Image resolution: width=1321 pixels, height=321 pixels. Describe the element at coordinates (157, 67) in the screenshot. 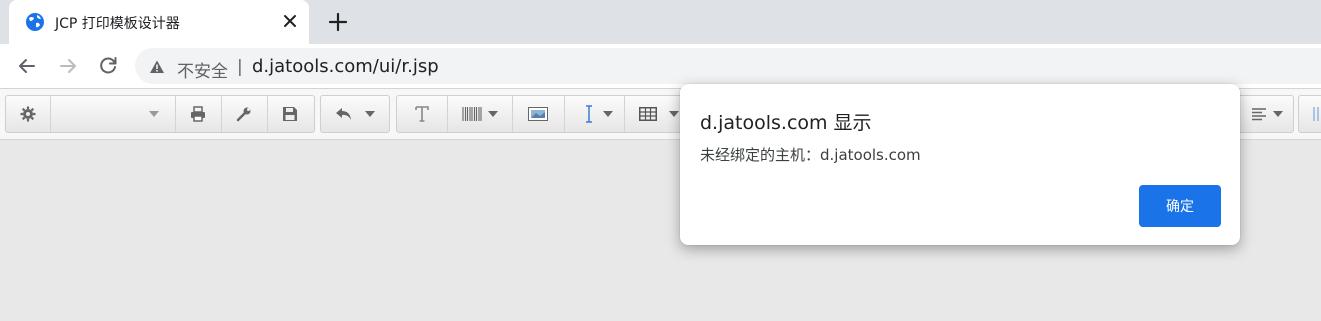

I see `warning-icon` at that location.